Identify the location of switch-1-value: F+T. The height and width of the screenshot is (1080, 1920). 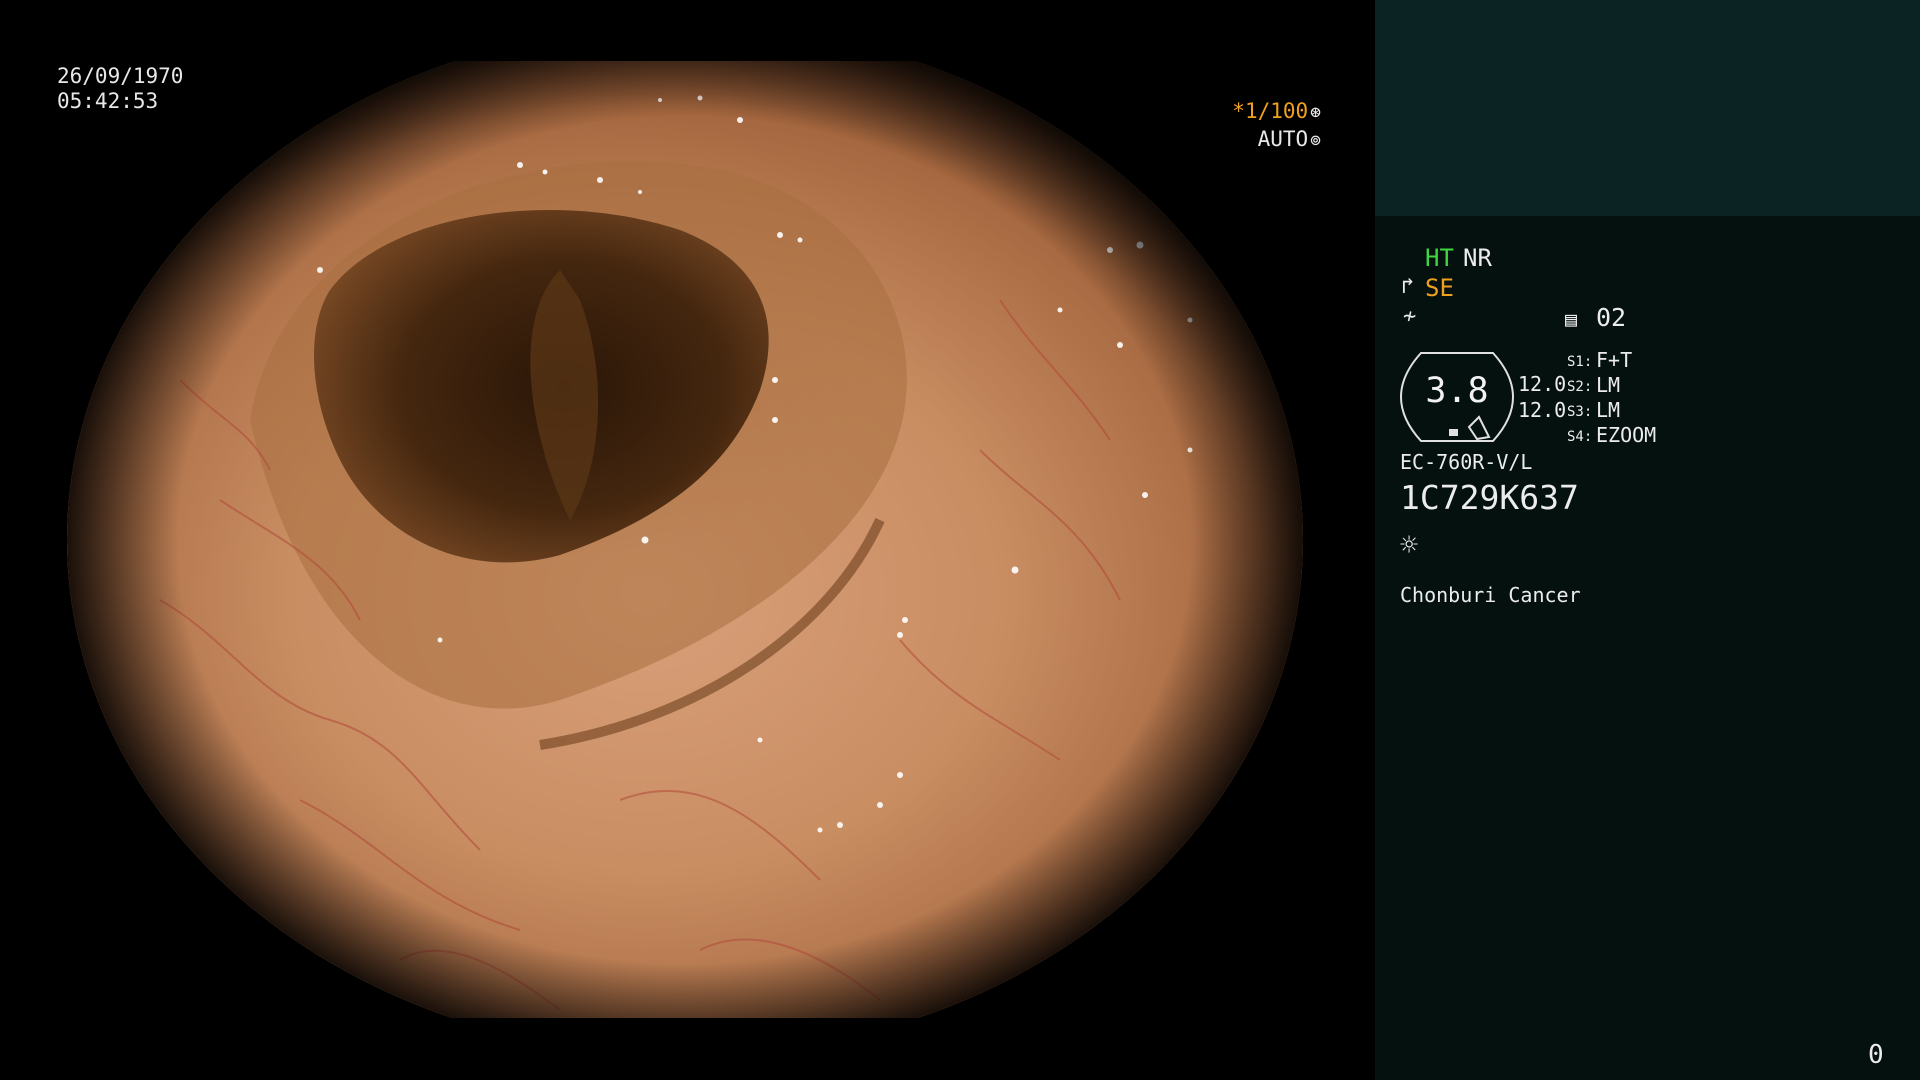
(1614, 360).